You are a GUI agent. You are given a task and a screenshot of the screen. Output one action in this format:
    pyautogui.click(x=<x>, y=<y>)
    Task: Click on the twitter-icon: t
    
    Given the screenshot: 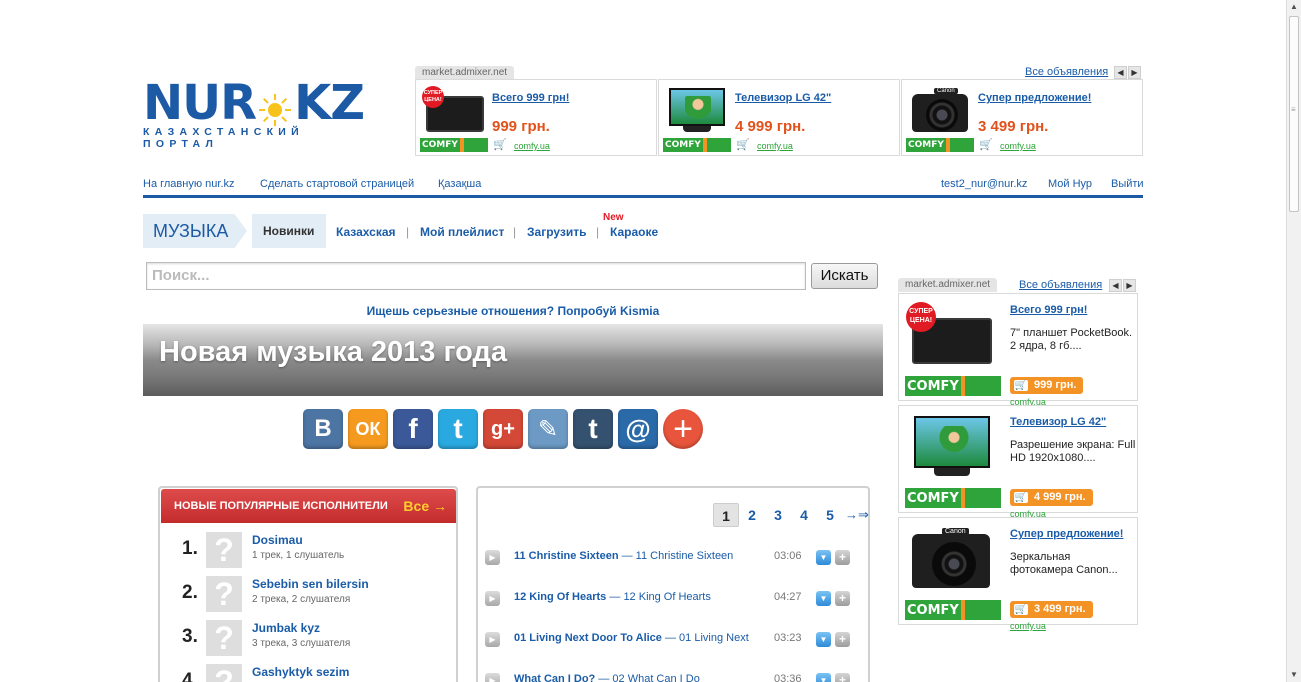 What is the action you would take?
    pyautogui.click(x=458, y=429)
    